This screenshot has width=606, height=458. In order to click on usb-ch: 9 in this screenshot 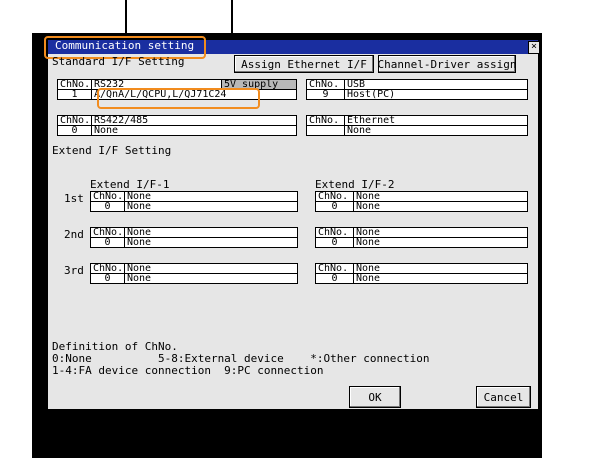, I will do `click(325, 94)`.